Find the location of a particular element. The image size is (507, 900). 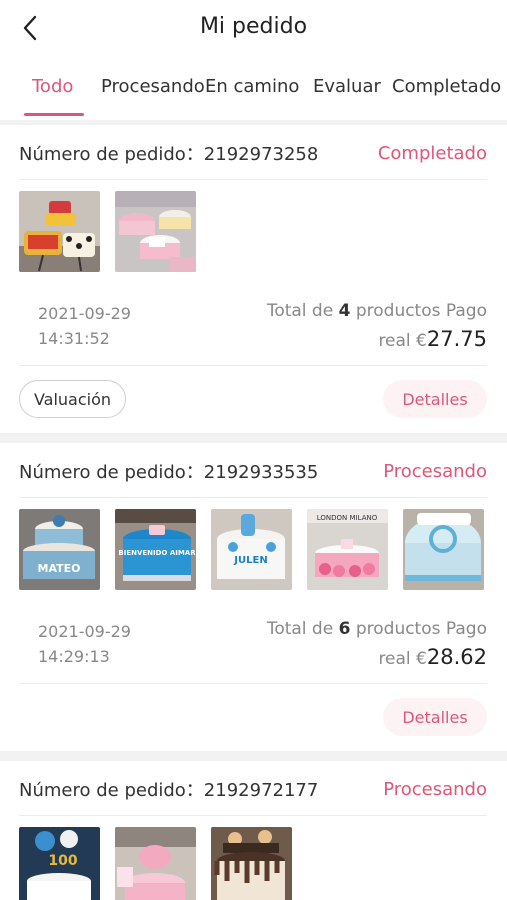

order-amount: 27.75 is located at coordinates (456, 339).